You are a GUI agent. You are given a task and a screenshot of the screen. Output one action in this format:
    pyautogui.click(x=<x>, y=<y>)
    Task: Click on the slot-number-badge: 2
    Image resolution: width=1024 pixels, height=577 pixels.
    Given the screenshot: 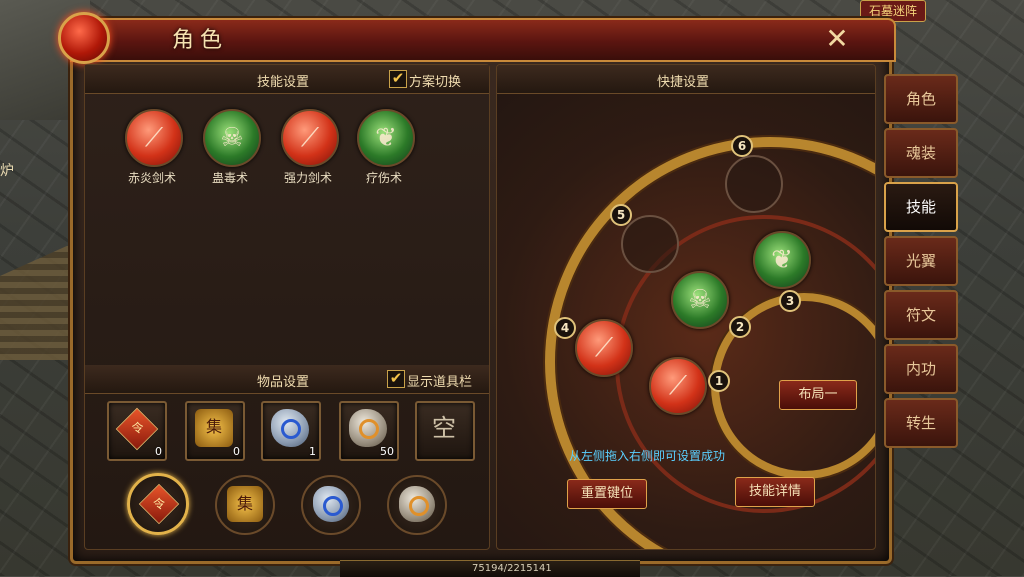 What is the action you would take?
    pyautogui.click(x=740, y=327)
    